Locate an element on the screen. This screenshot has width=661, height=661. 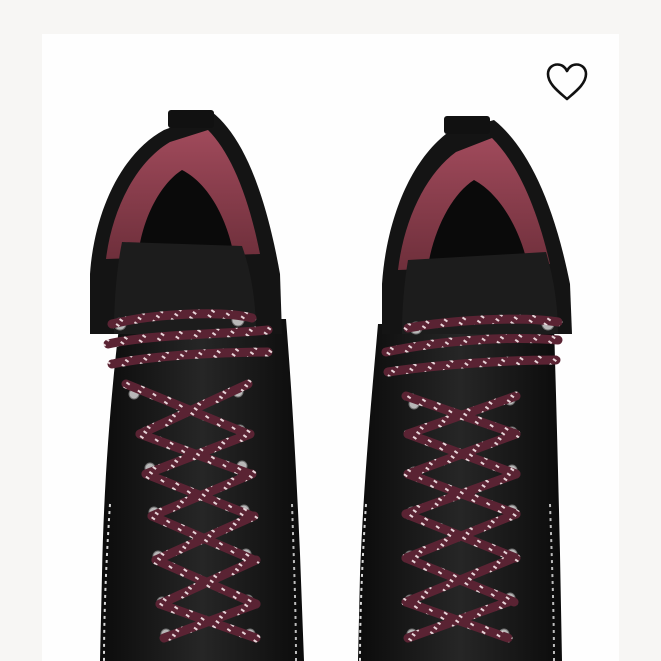
wishlist-button is located at coordinates (567, 82).